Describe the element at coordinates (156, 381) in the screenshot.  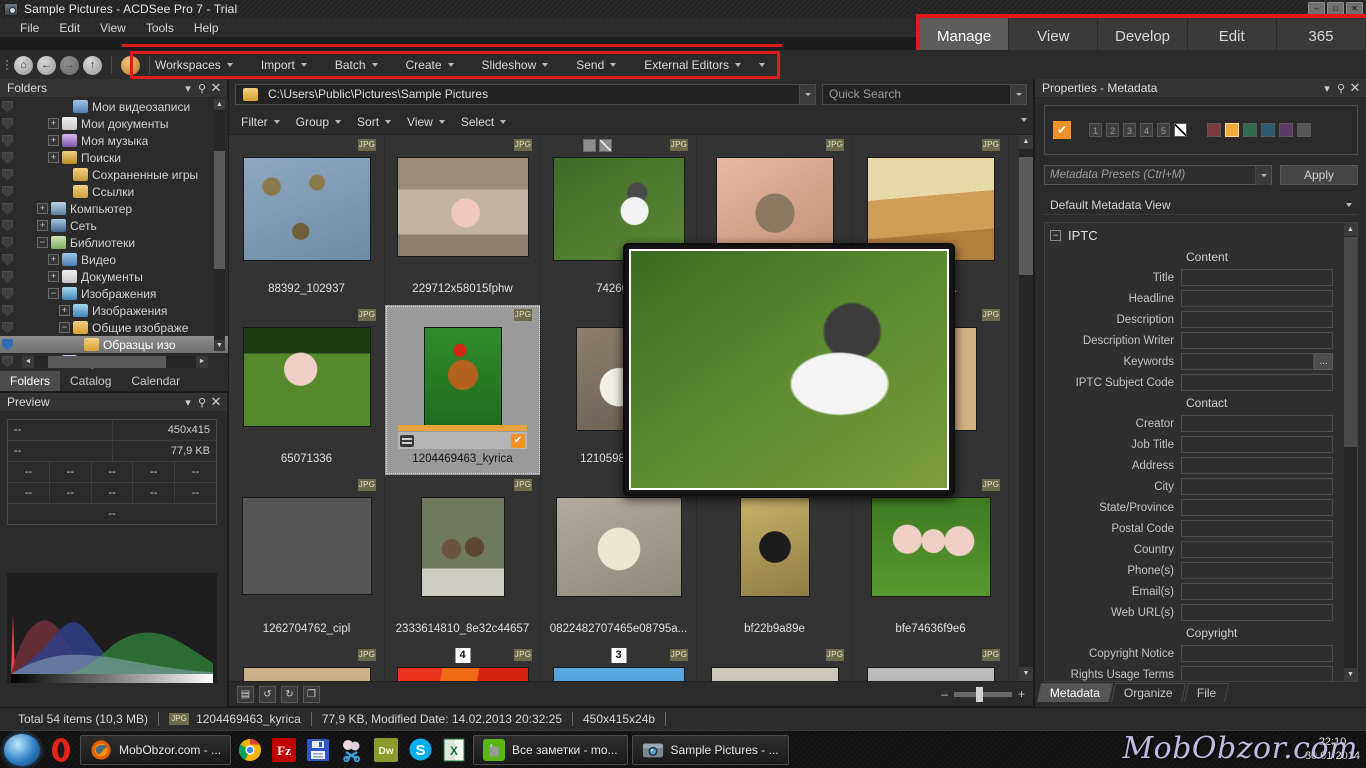
I see `tab-calendar: Calendar` at that location.